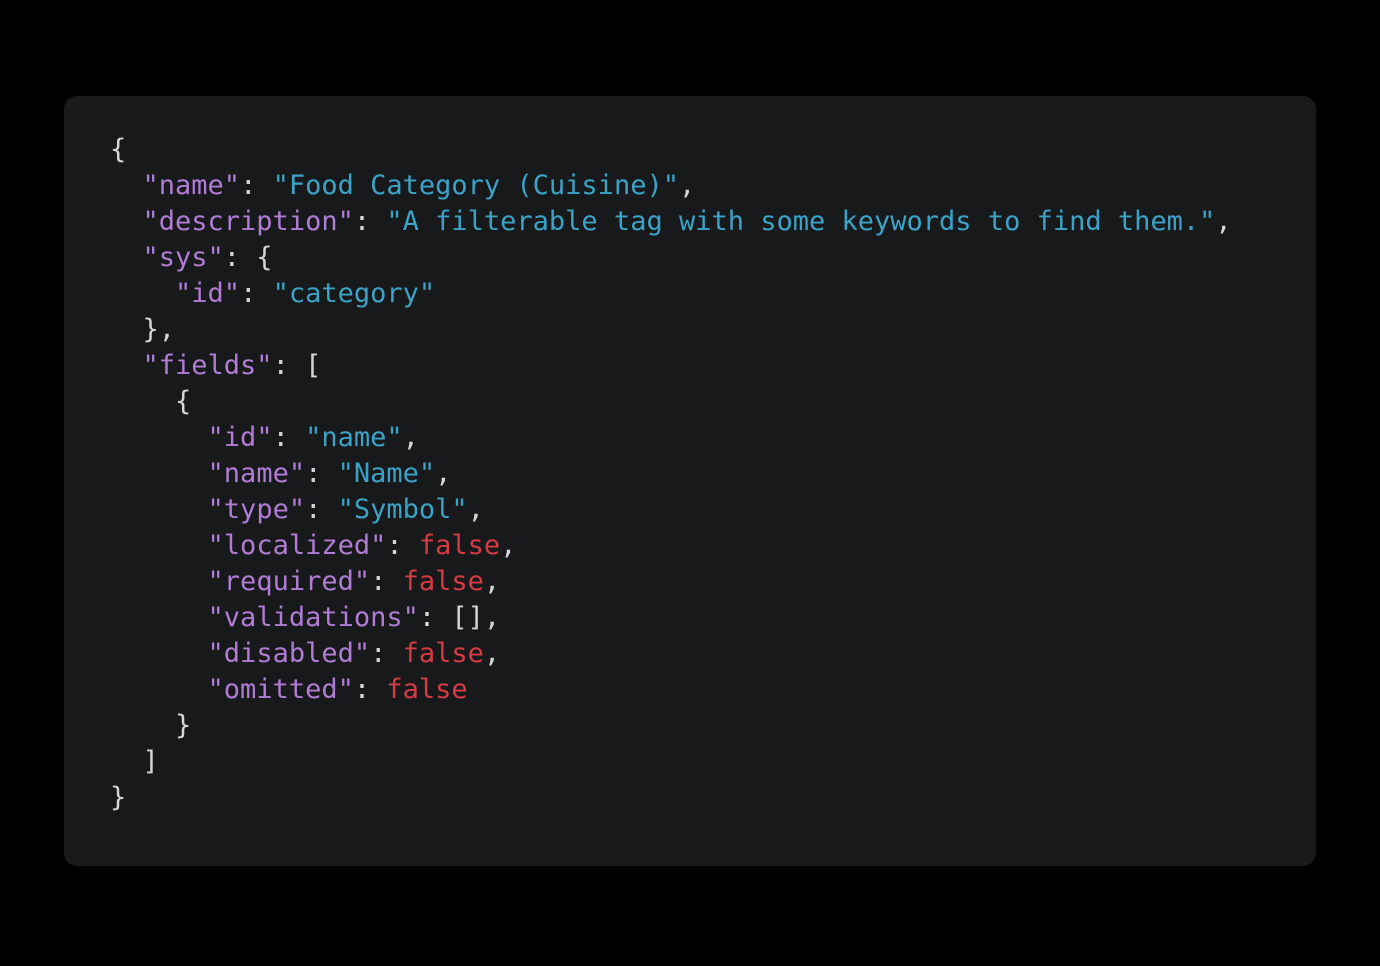  What do you see at coordinates (671, 762) in the screenshot?
I see `code-line: ]` at bounding box center [671, 762].